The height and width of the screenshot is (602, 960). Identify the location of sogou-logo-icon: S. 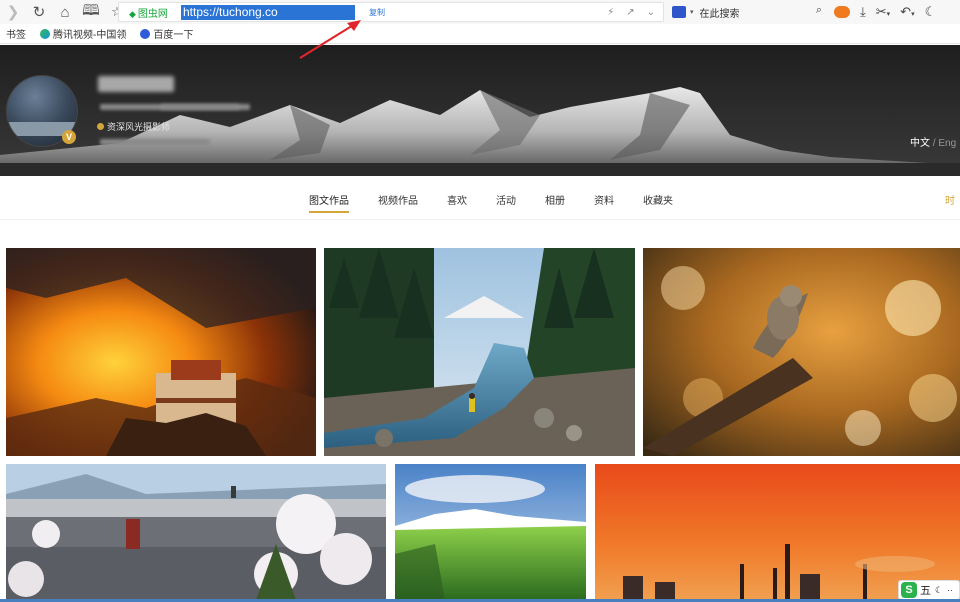
(909, 590).